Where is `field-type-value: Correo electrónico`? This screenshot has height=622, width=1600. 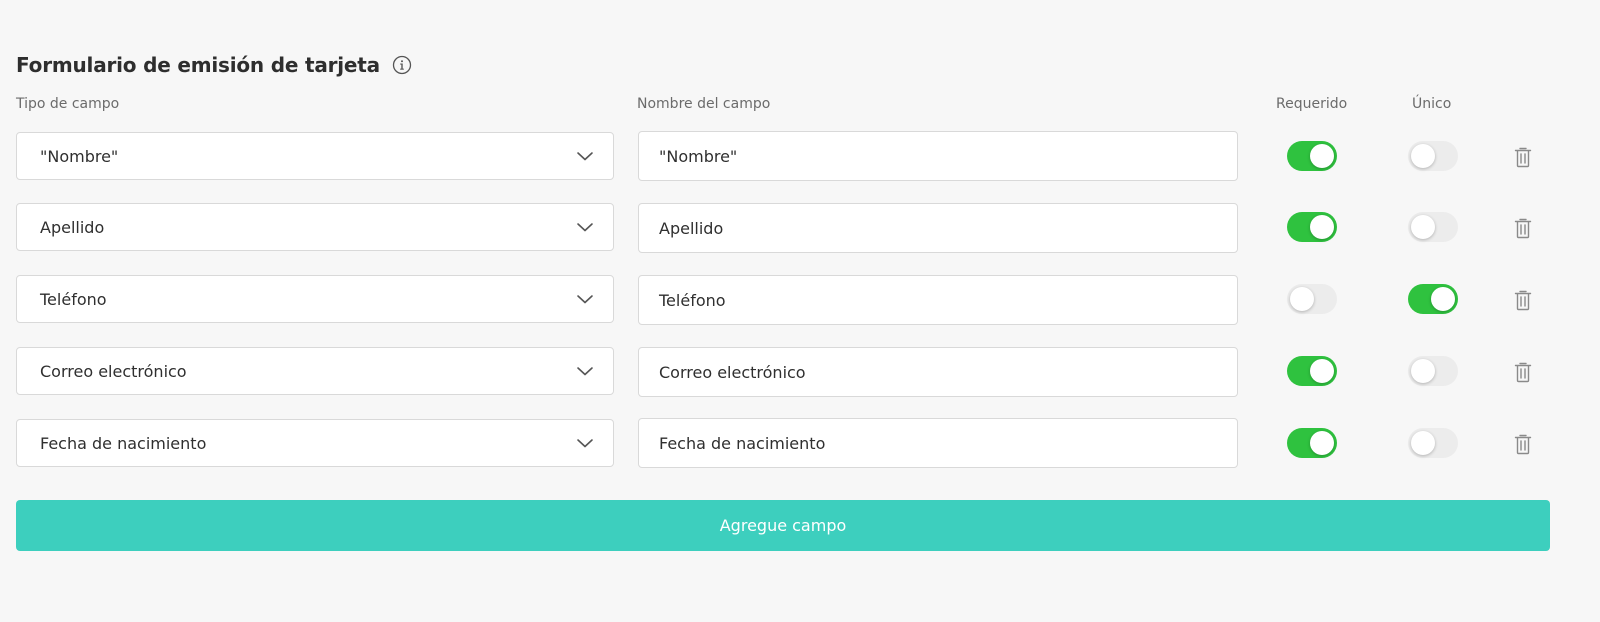 field-type-value: Correo electrónico is located at coordinates (113, 371).